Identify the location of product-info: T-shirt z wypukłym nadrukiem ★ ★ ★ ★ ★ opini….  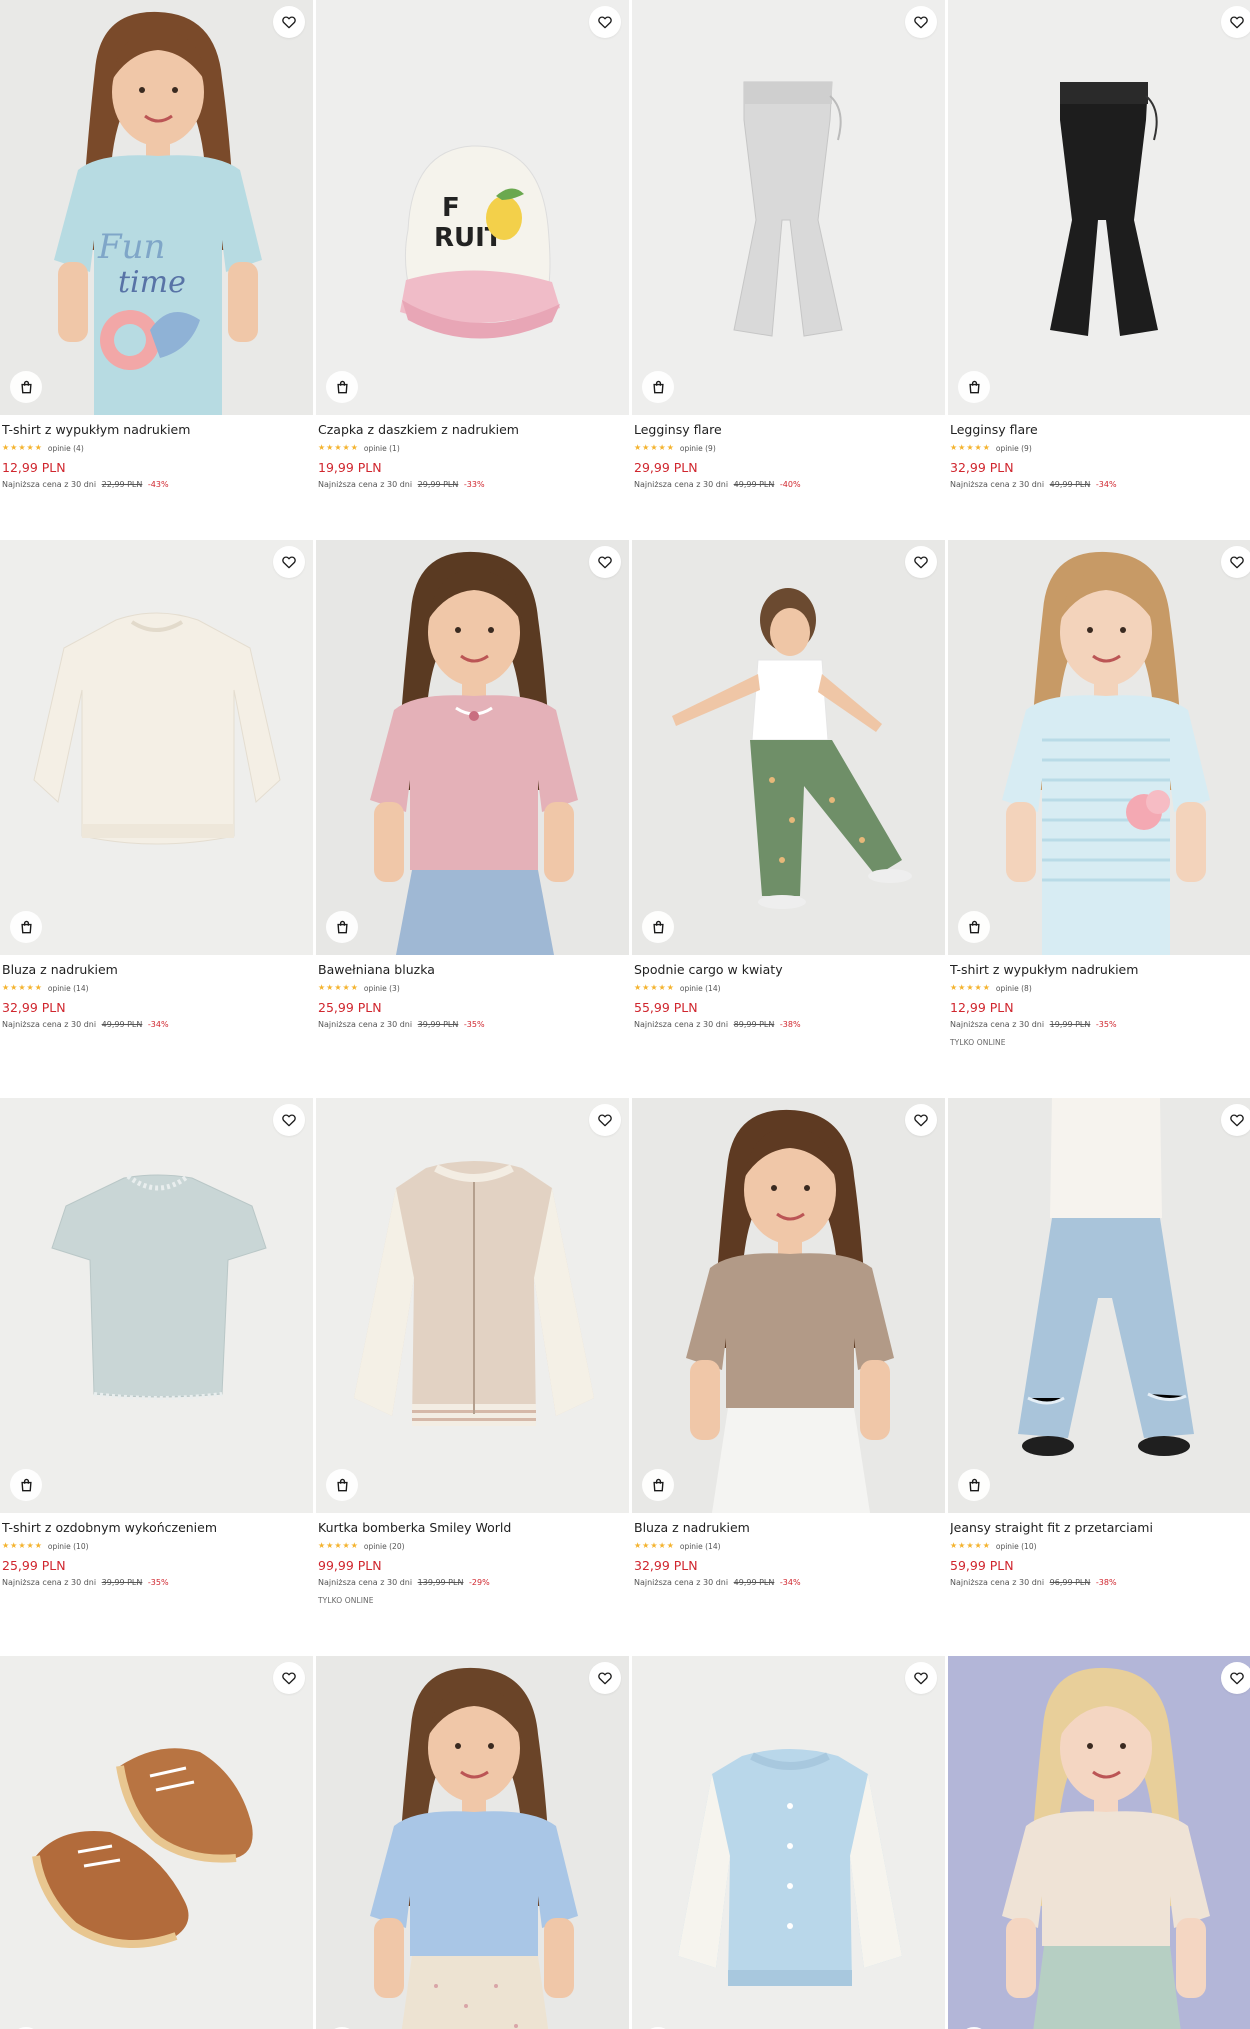
(1099, 1001).